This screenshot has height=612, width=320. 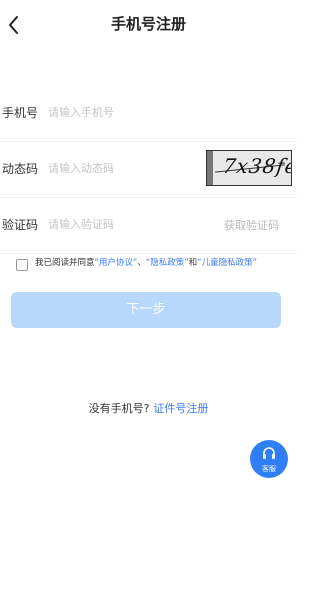 I want to click on next-button: 下一步, so click(x=146, y=310).